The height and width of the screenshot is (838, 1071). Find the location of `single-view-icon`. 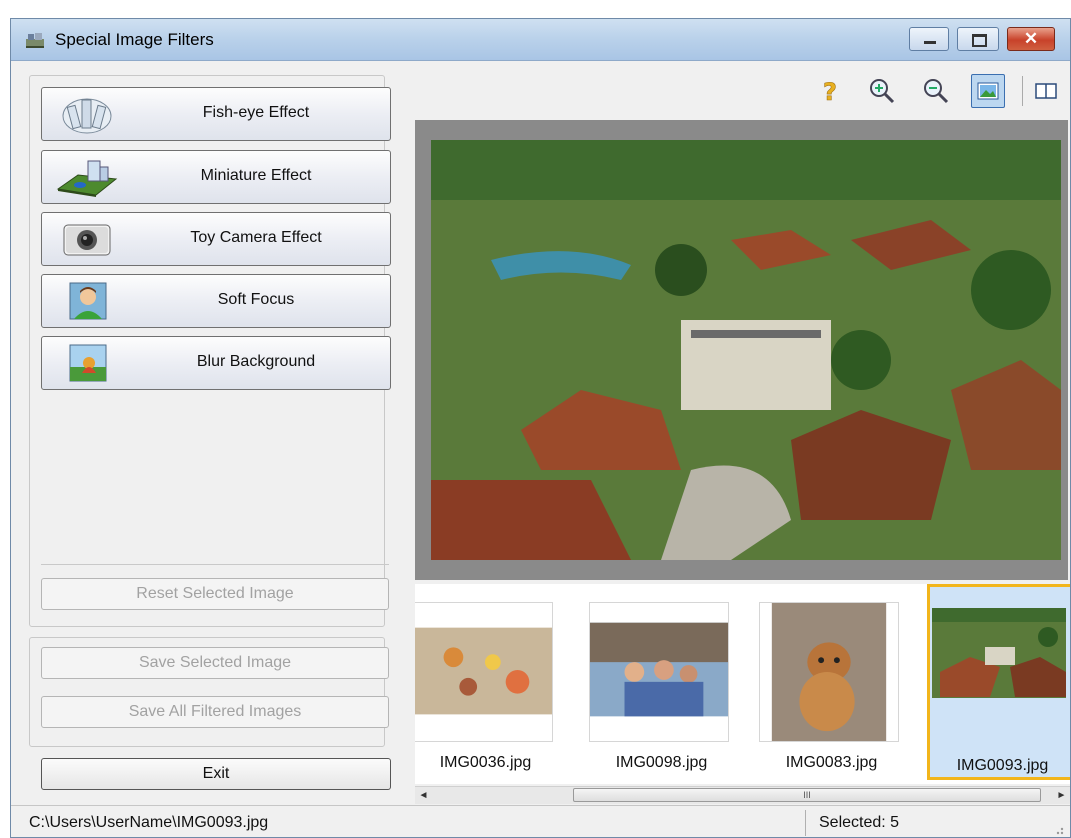

single-view-icon is located at coordinates (988, 91).